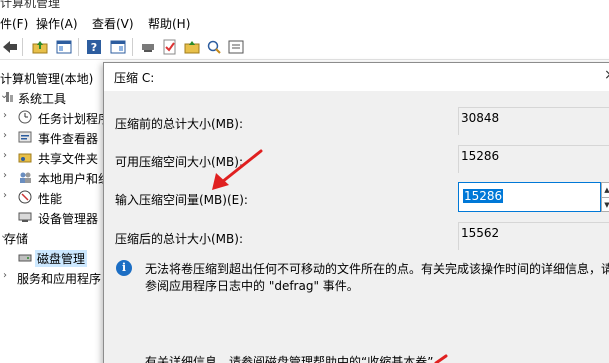 This screenshot has width=609, height=363. Describe the element at coordinates (605, 190) in the screenshot. I see `stepper-up-icon: ▲` at that location.